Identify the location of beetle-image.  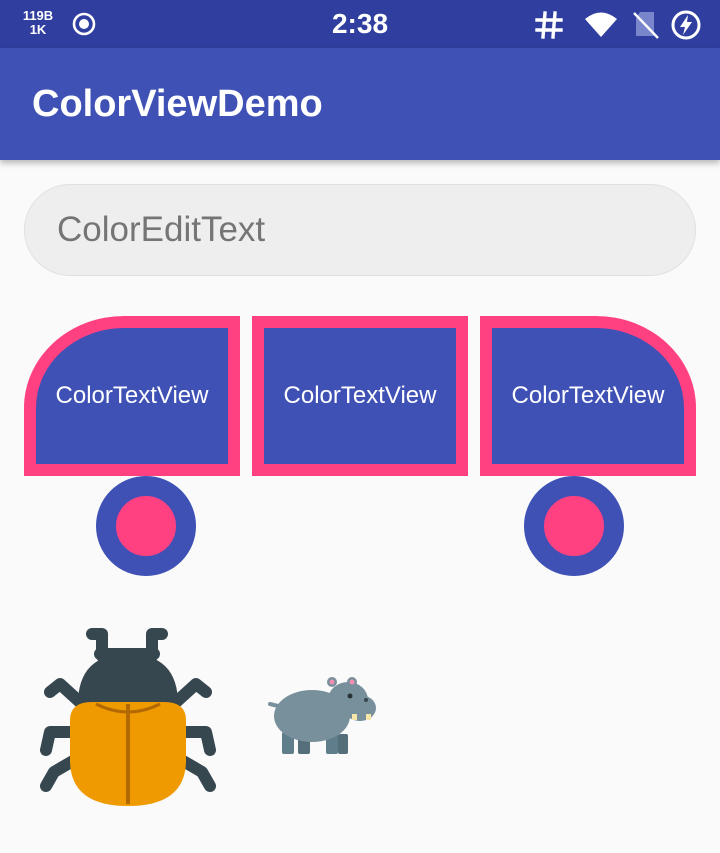
(128, 717).